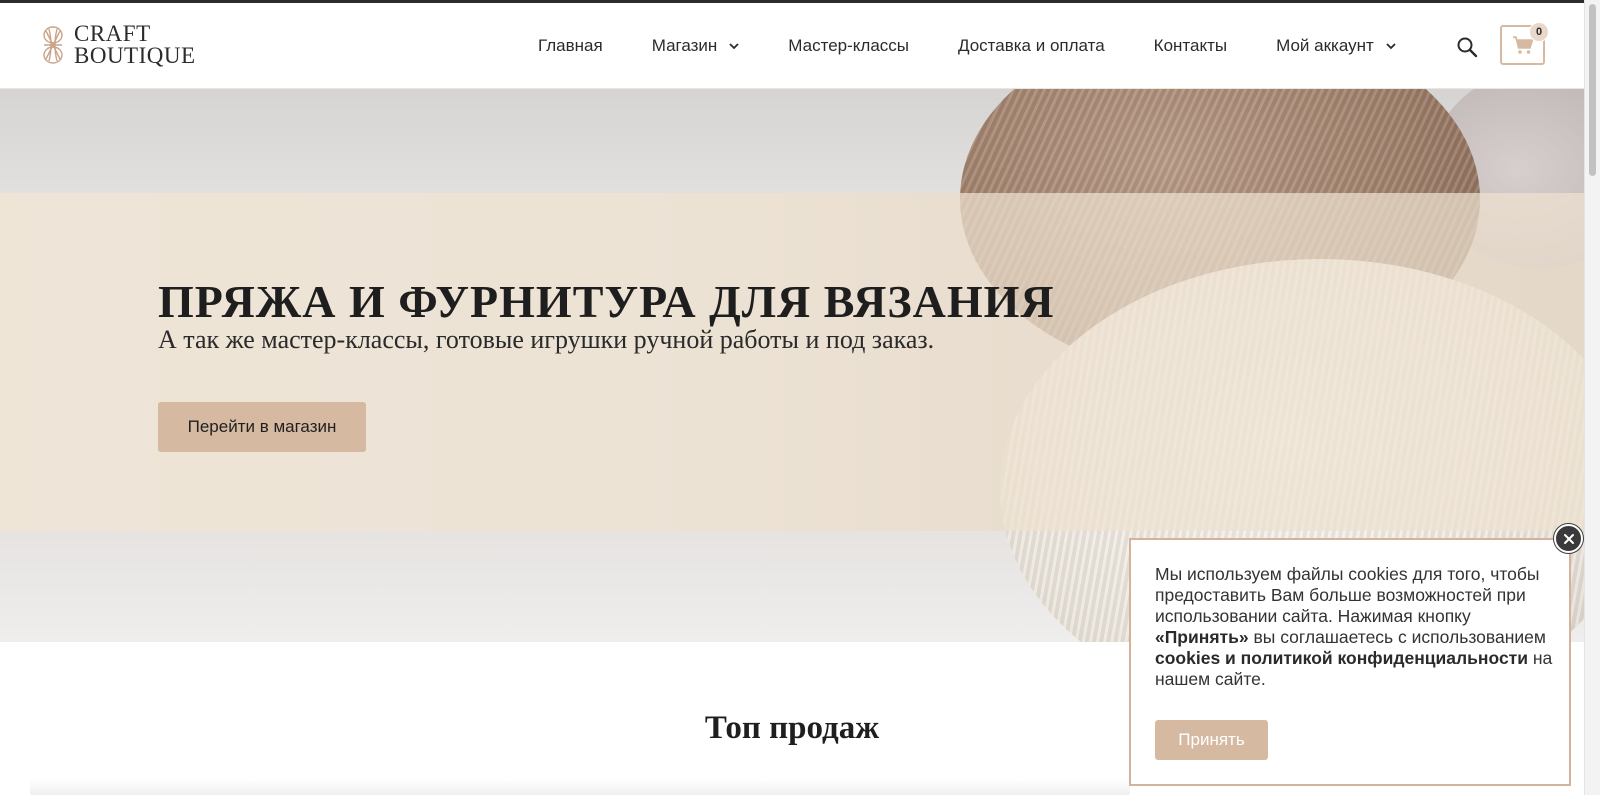 The width and height of the screenshot is (1600, 795). Describe the element at coordinates (53, 45) in the screenshot. I see `yarn-skein-icon` at that location.